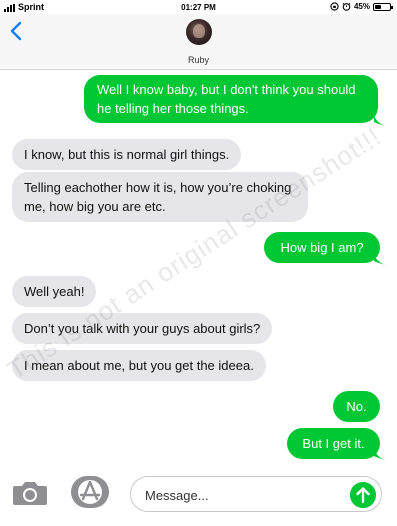  Describe the element at coordinates (383, 6) in the screenshot. I see `battery-icon` at that location.